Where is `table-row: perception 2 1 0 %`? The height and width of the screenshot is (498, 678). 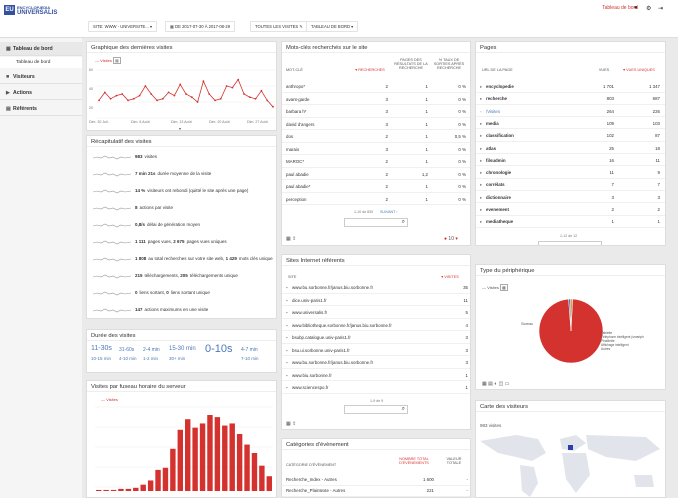
table-row: perception 2 1 0 % is located at coordinates (376, 200).